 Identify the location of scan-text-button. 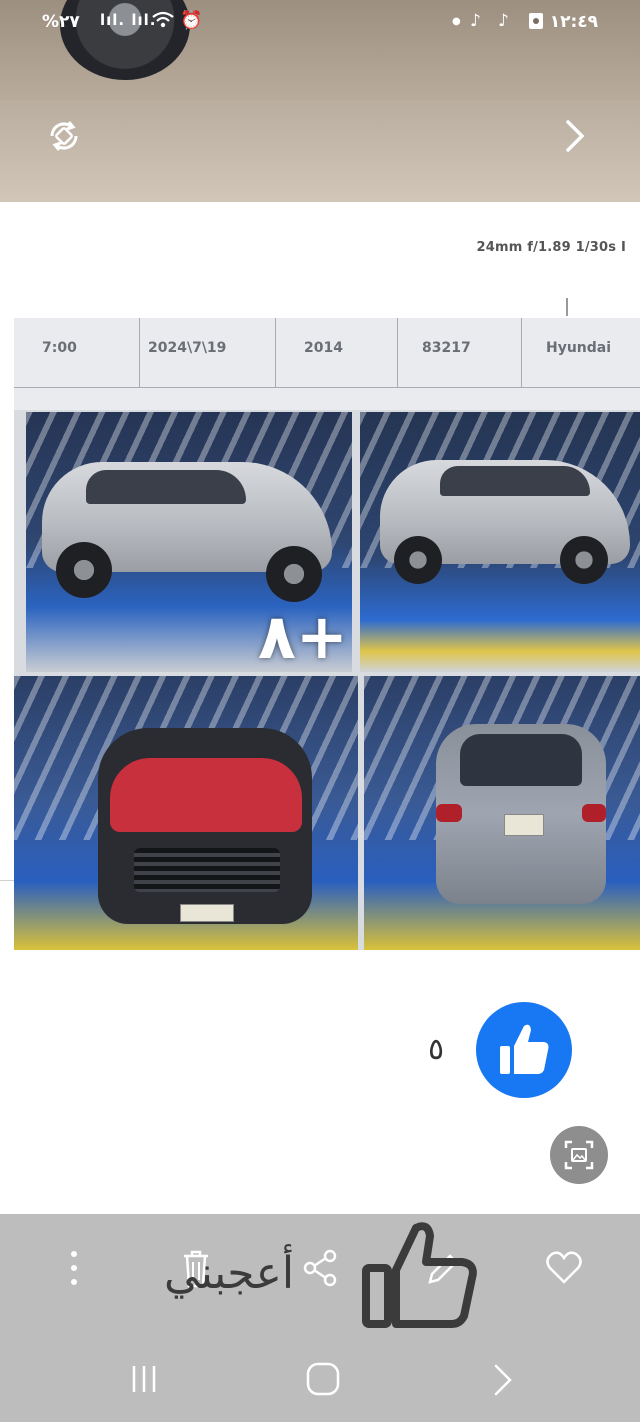
(579, 1155).